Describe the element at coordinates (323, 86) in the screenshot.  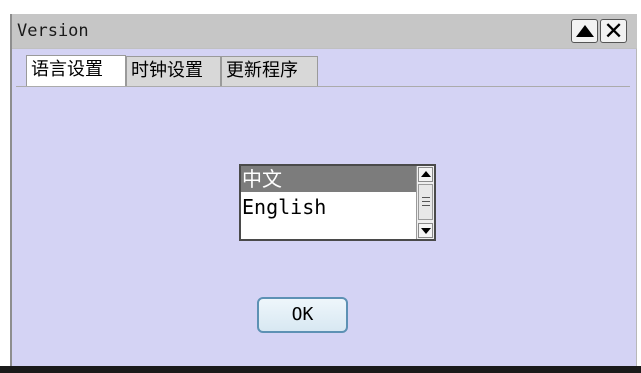
I see `tab-panel-divider` at that location.